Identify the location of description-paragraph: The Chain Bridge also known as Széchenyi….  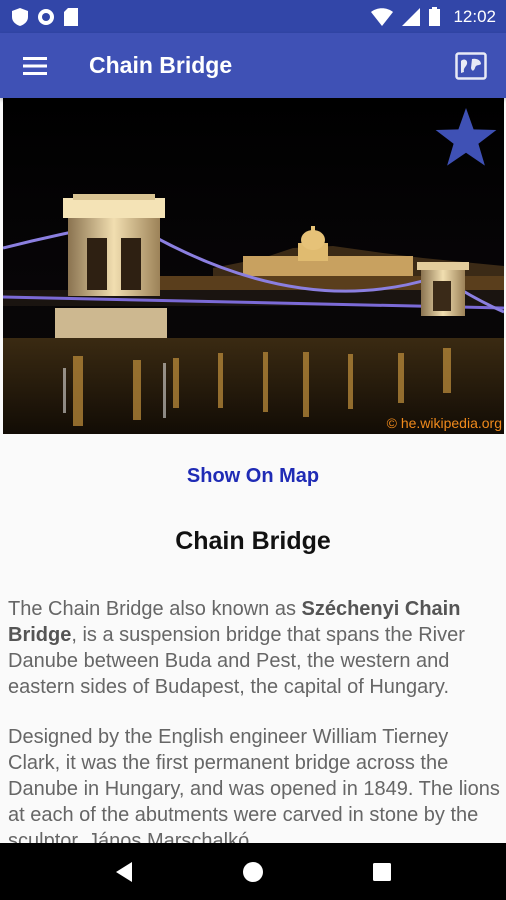
(256, 648).